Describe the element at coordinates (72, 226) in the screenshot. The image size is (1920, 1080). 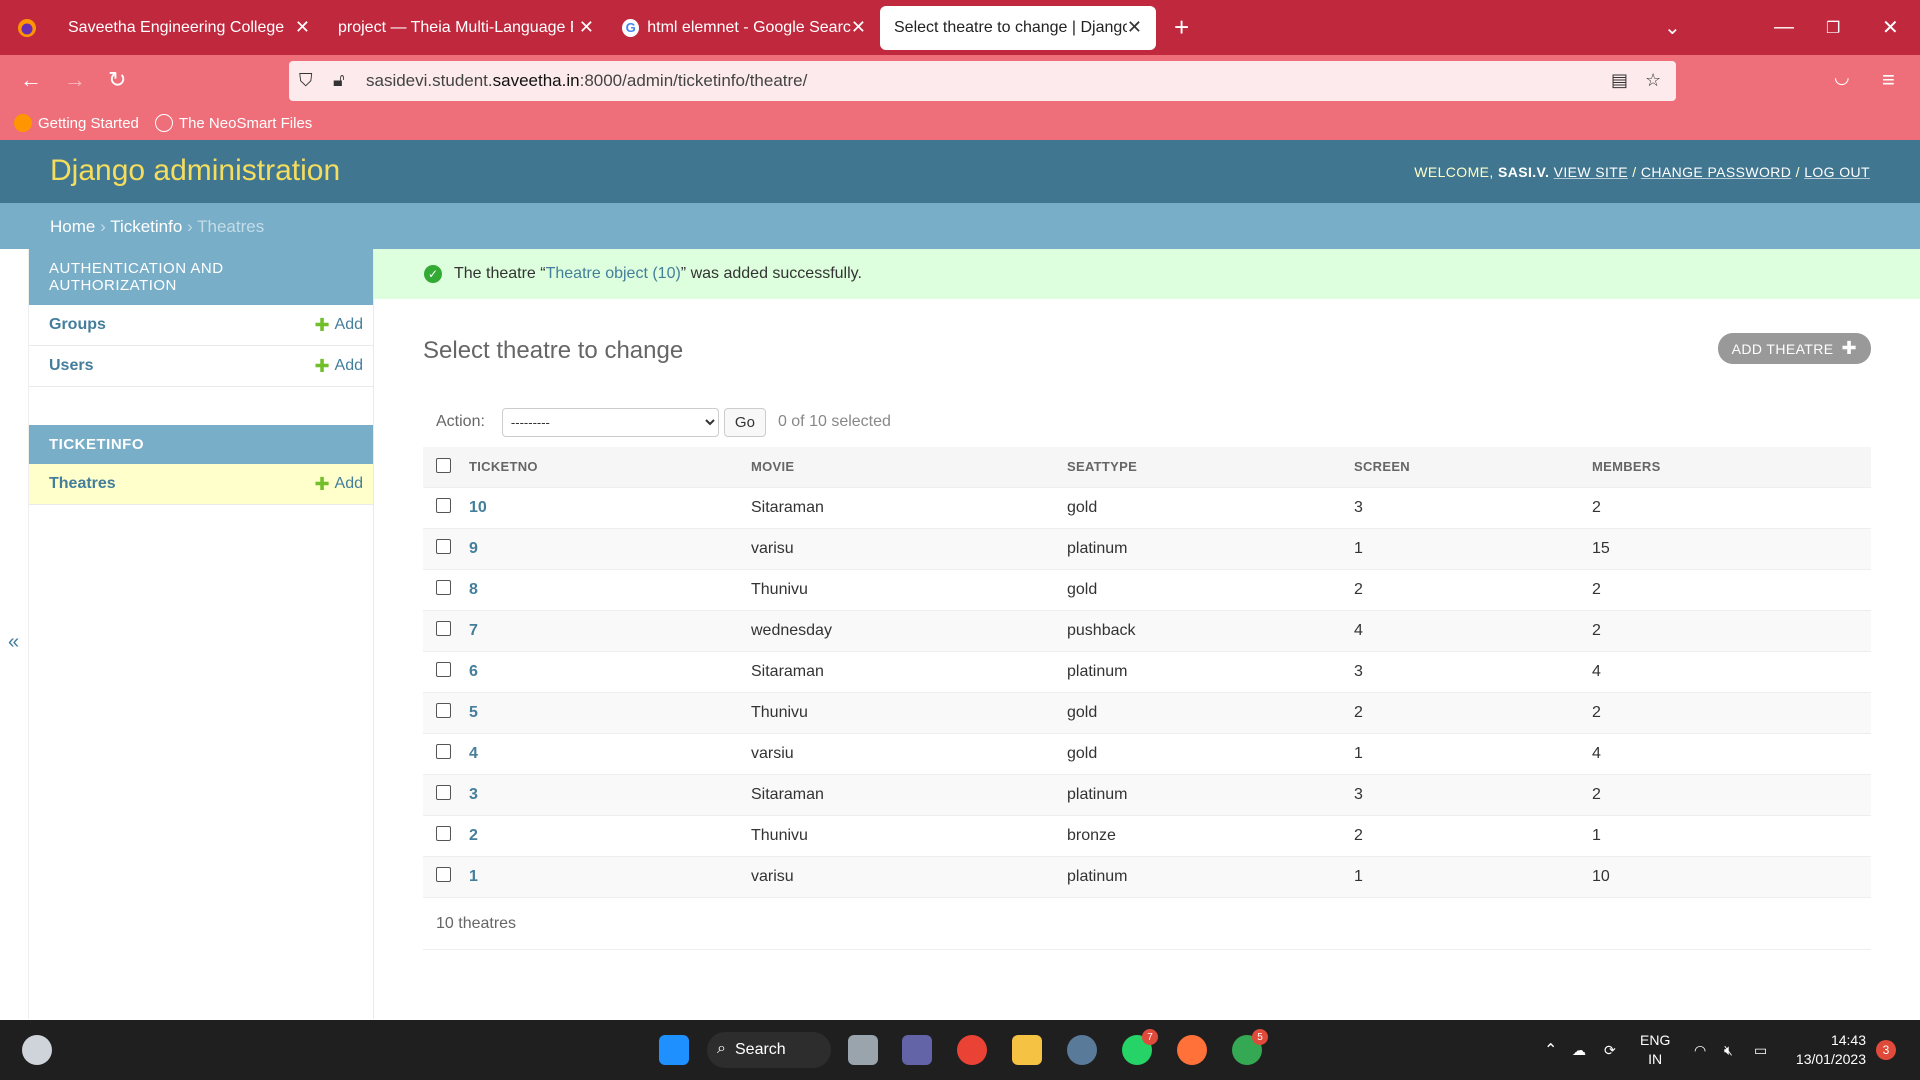
I see `breadcrumb-home: Home` at that location.